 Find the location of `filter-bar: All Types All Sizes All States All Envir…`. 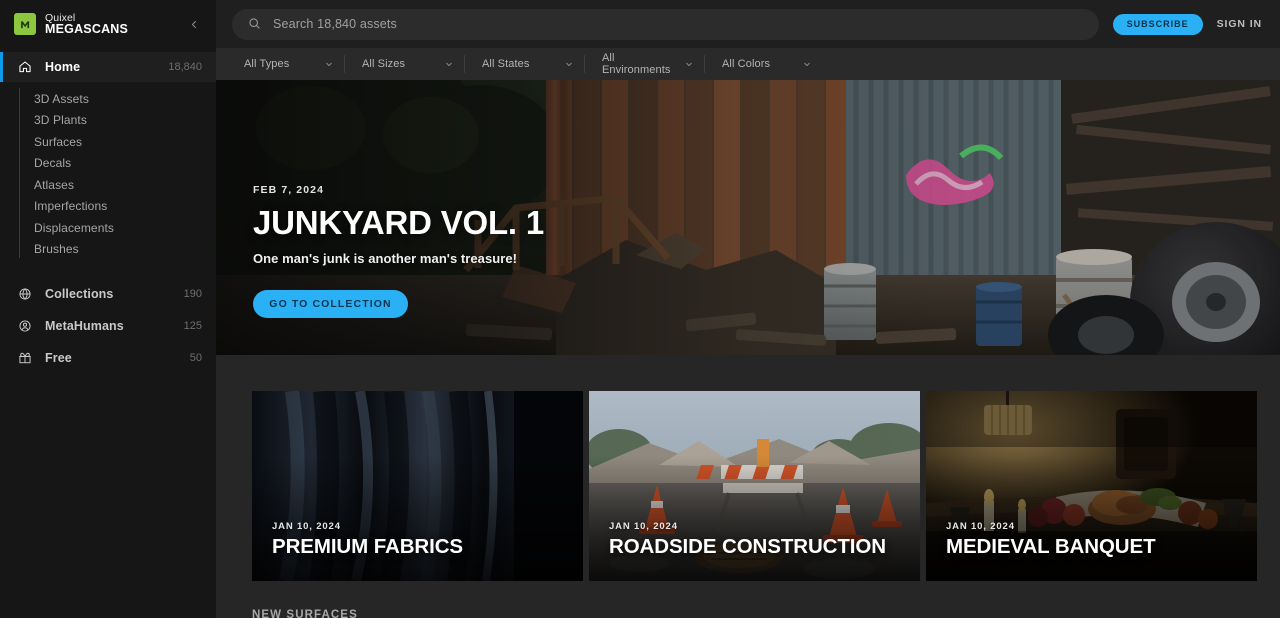

filter-bar: All Types All Sizes All States All Envir… is located at coordinates (748, 64).